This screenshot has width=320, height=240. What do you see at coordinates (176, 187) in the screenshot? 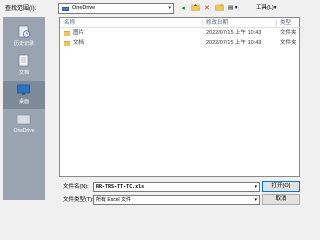
I see `filename-field: RR-TRS-TT-TC.xls ▾` at bounding box center [176, 187].